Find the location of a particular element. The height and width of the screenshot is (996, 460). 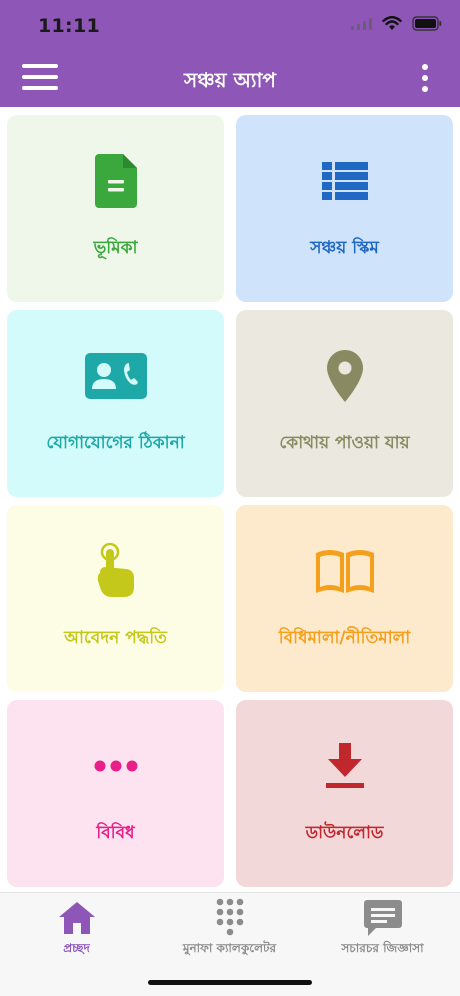

pointing-hand-icon is located at coordinates (115, 571).